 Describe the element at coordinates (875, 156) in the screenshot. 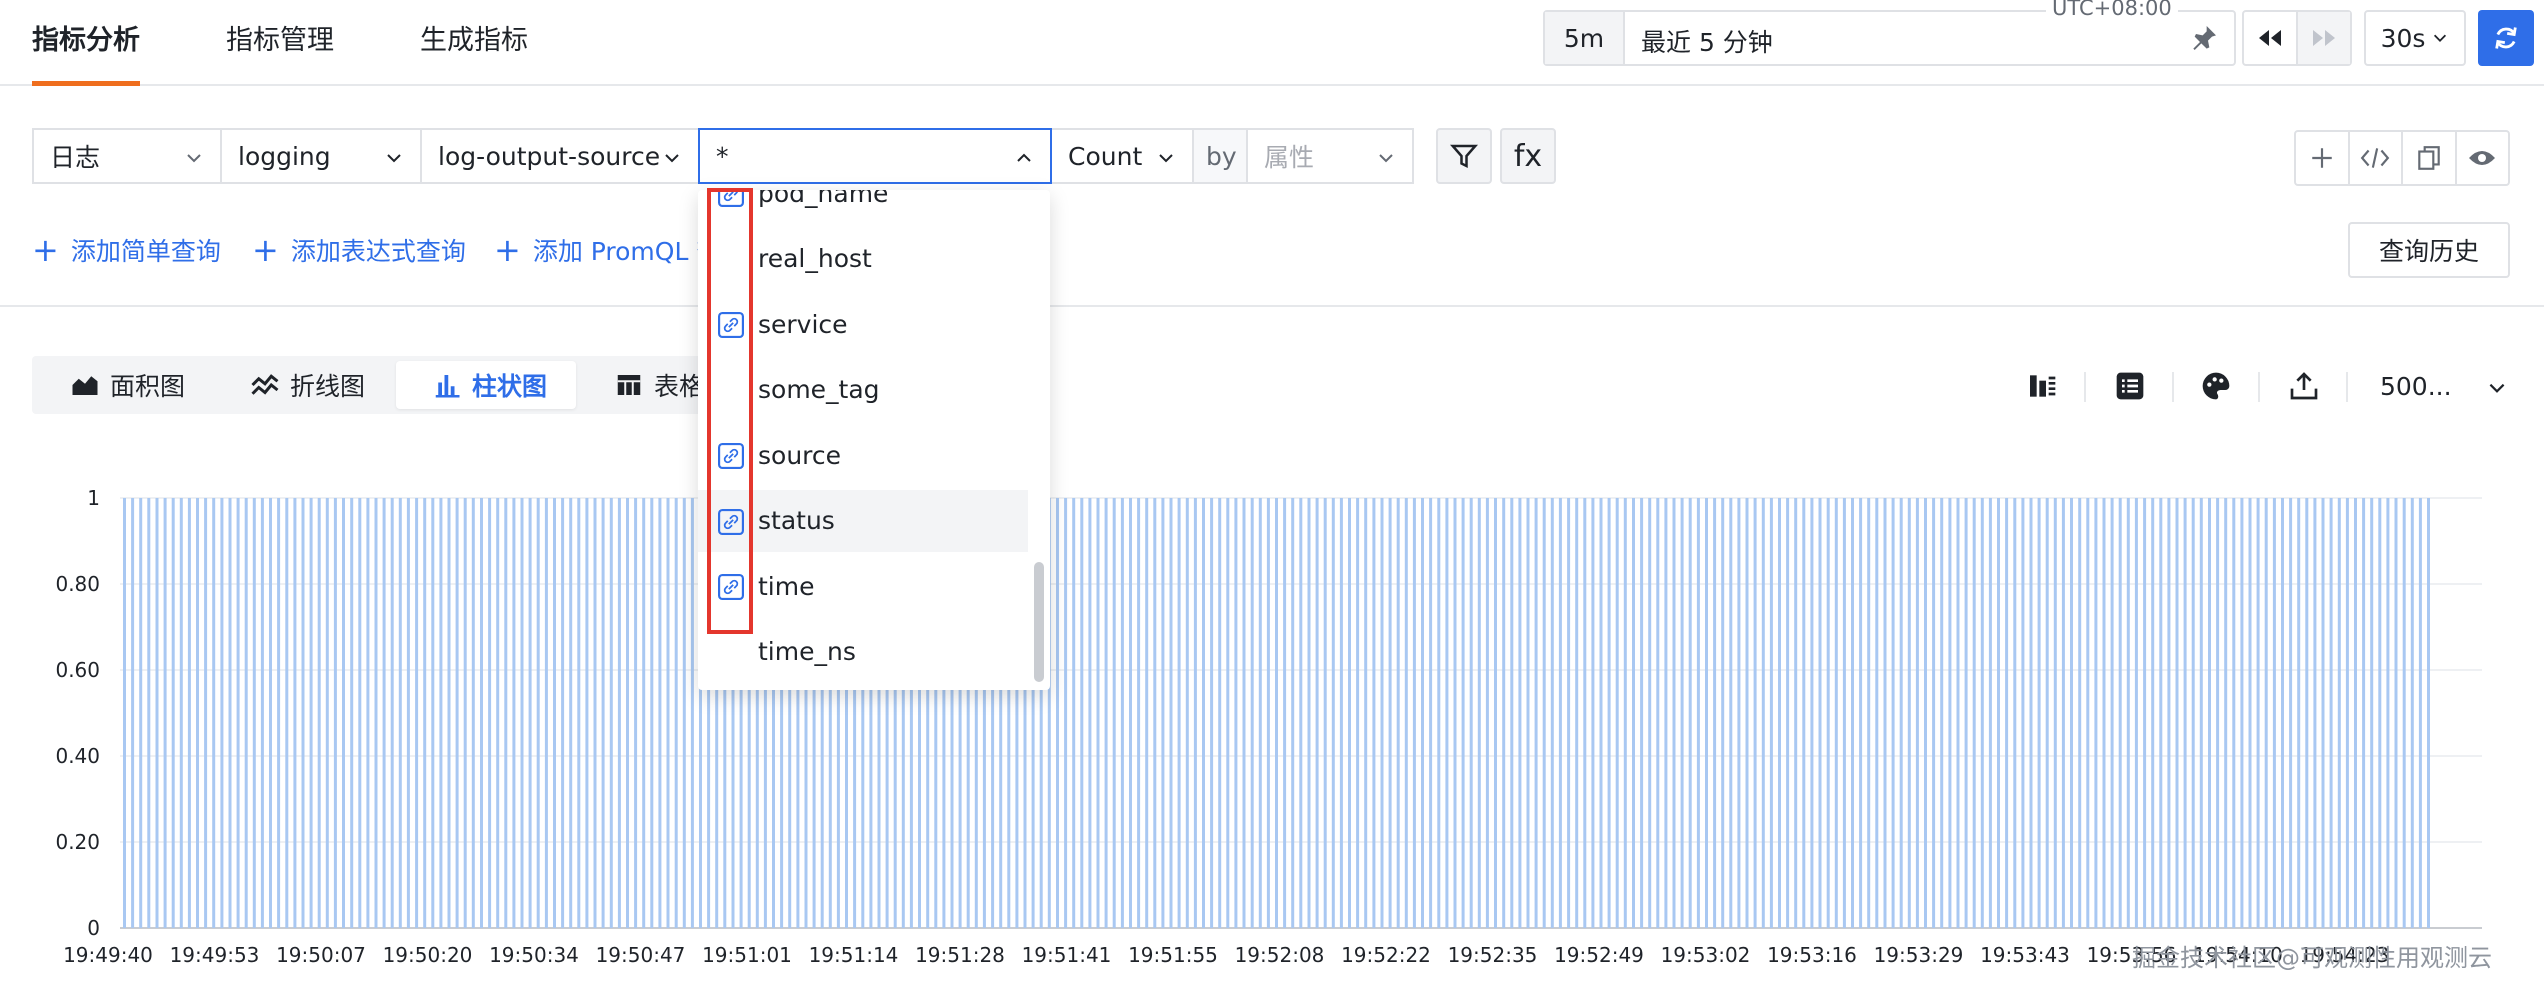

I see `field-select: *` at that location.